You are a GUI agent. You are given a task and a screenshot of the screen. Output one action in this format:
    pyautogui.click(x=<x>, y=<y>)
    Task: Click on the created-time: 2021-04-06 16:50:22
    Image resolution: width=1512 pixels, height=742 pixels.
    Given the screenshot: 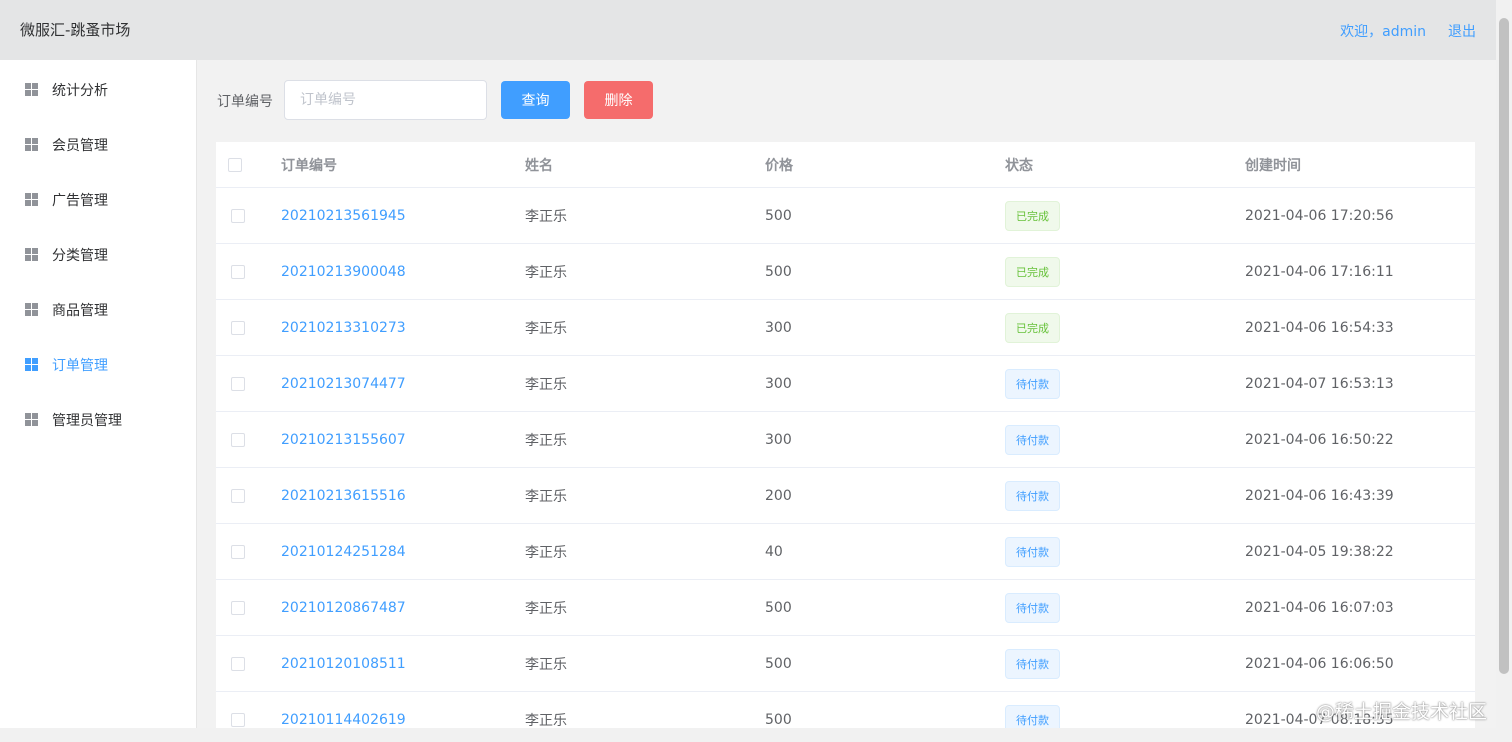 What is the action you would take?
    pyautogui.click(x=1319, y=439)
    